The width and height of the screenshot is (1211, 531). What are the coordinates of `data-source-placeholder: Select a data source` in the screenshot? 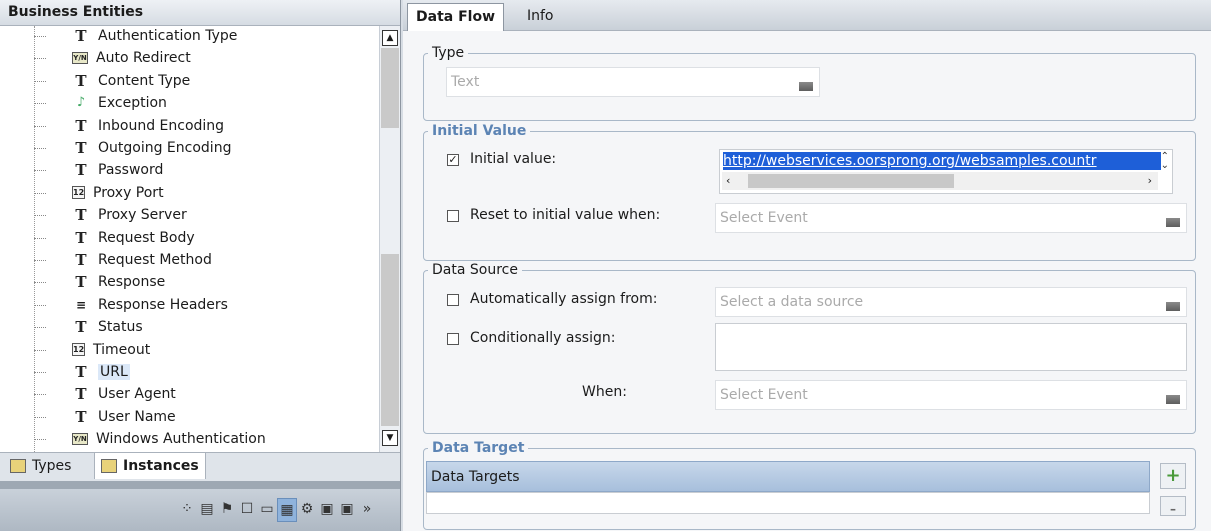 It's located at (792, 302).